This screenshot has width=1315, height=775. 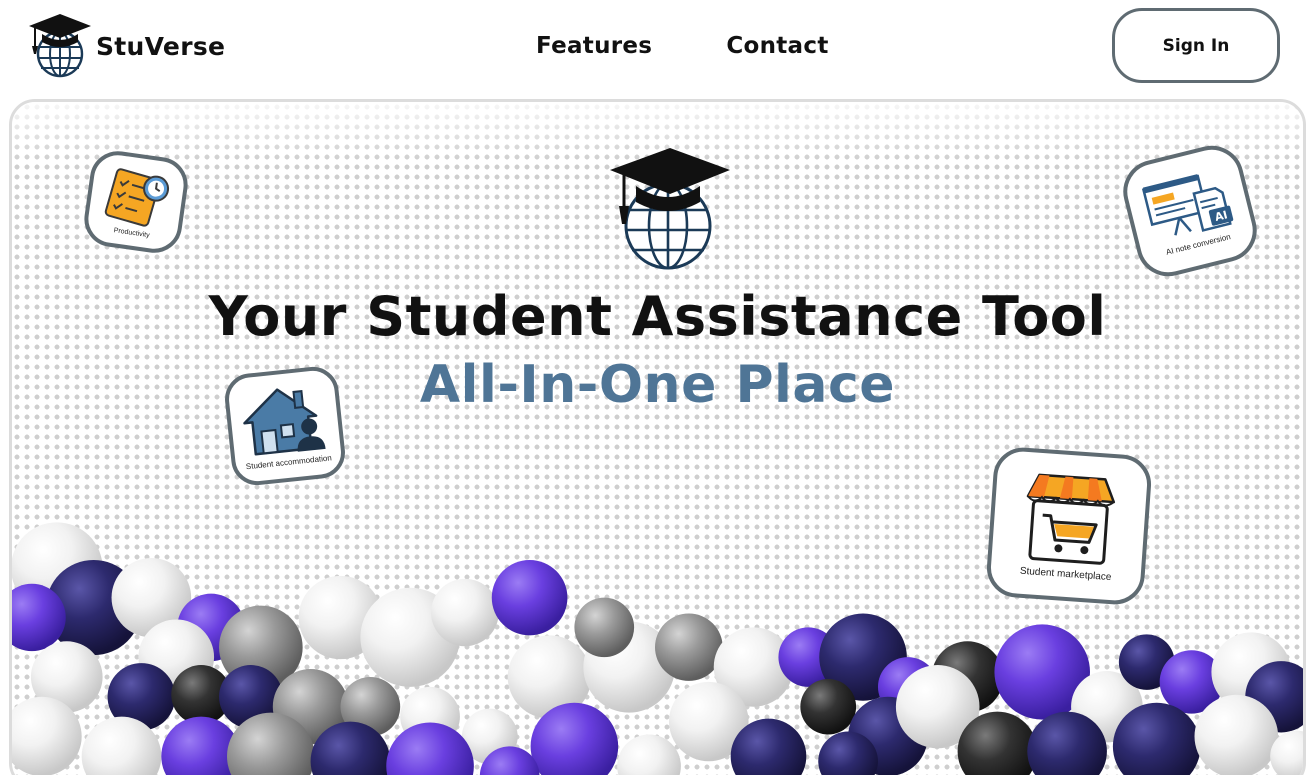 I want to click on feature-card-student-accommodation: Student accommodation, so click(x=285, y=426).